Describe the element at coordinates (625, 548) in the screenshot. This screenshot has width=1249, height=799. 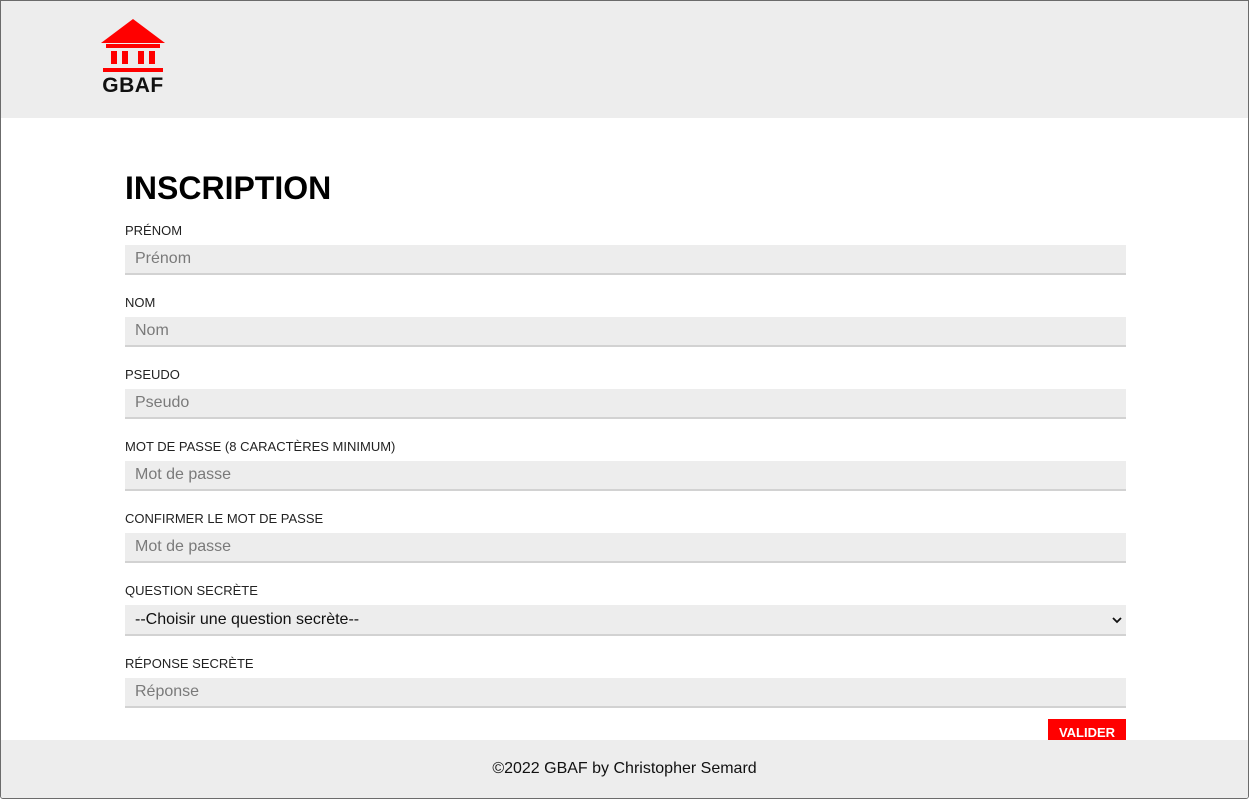
I see `confirm-password-input` at that location.